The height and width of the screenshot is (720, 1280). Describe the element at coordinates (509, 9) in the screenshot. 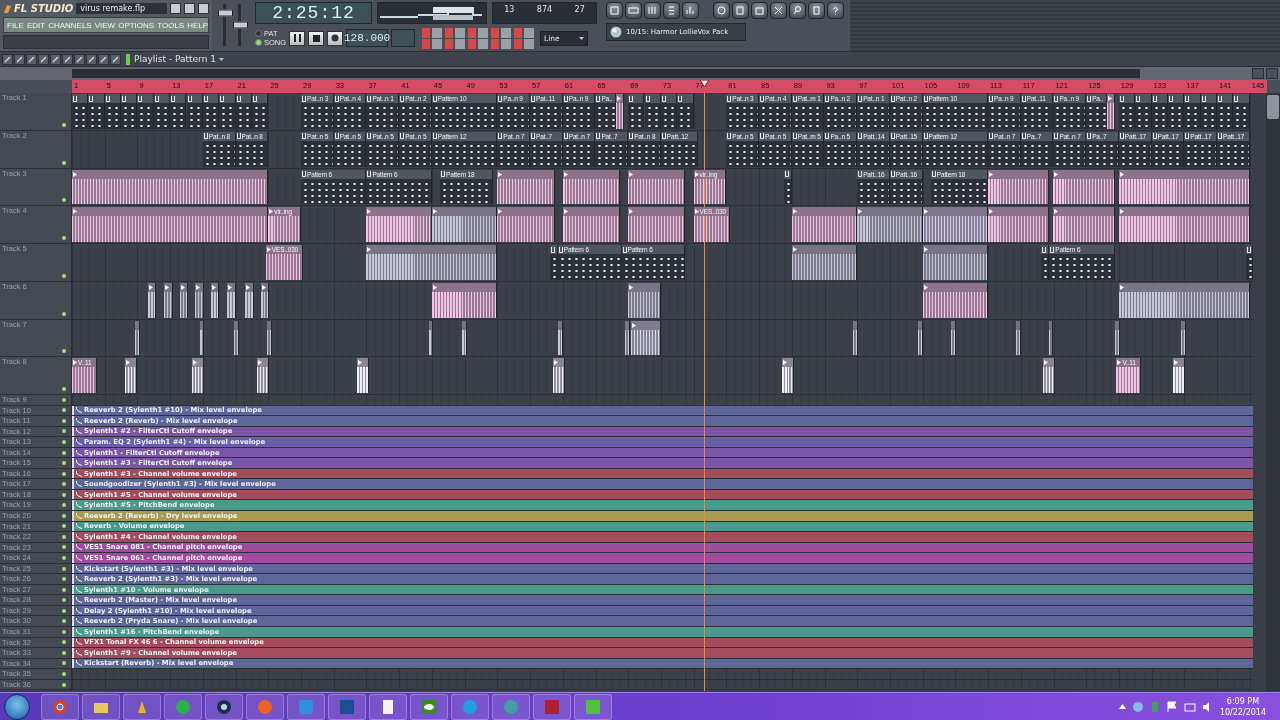

I see `cpu-value: 13` at that location.